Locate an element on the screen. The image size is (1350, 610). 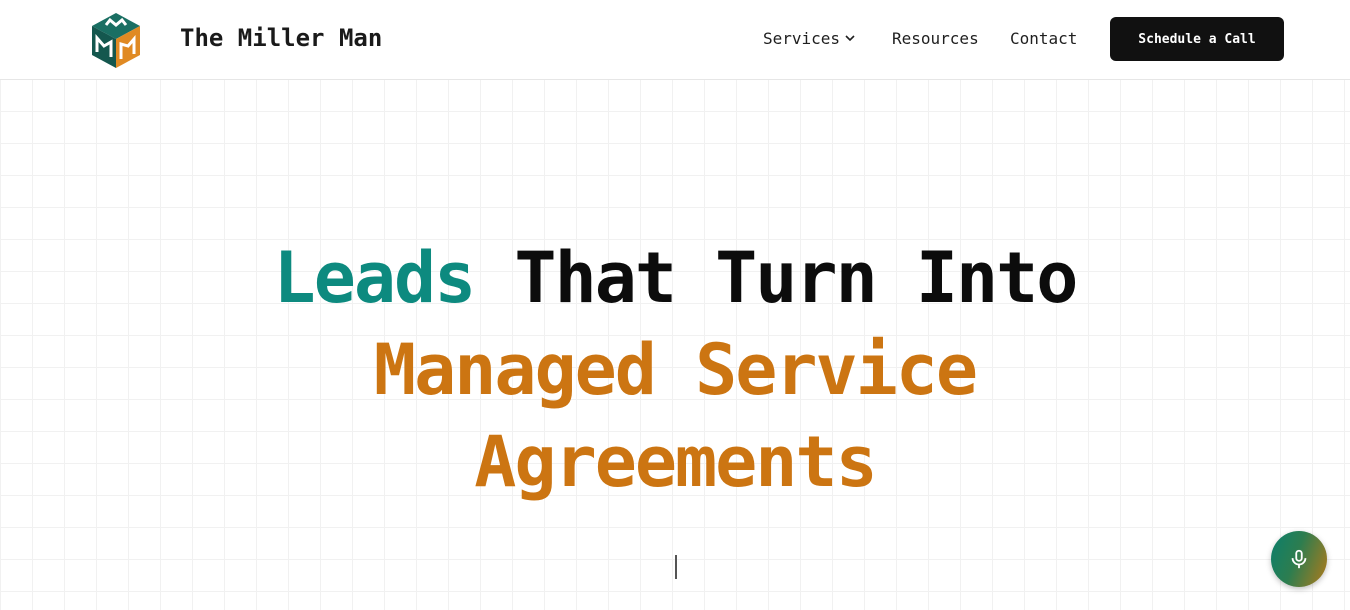
voice-assistant-button is located at coordinates (1299, 559).